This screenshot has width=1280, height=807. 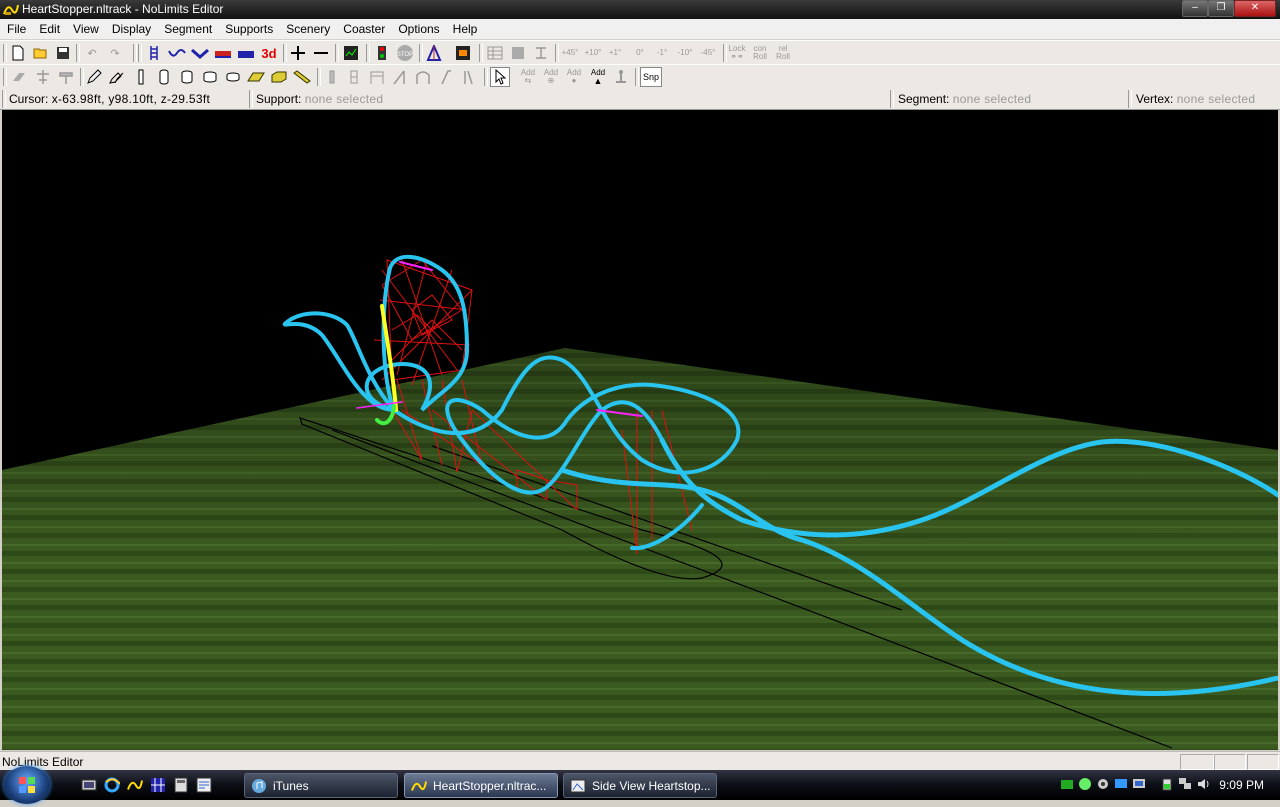 I want to click on tray-battery-icon, so click(x=1167, y=784).